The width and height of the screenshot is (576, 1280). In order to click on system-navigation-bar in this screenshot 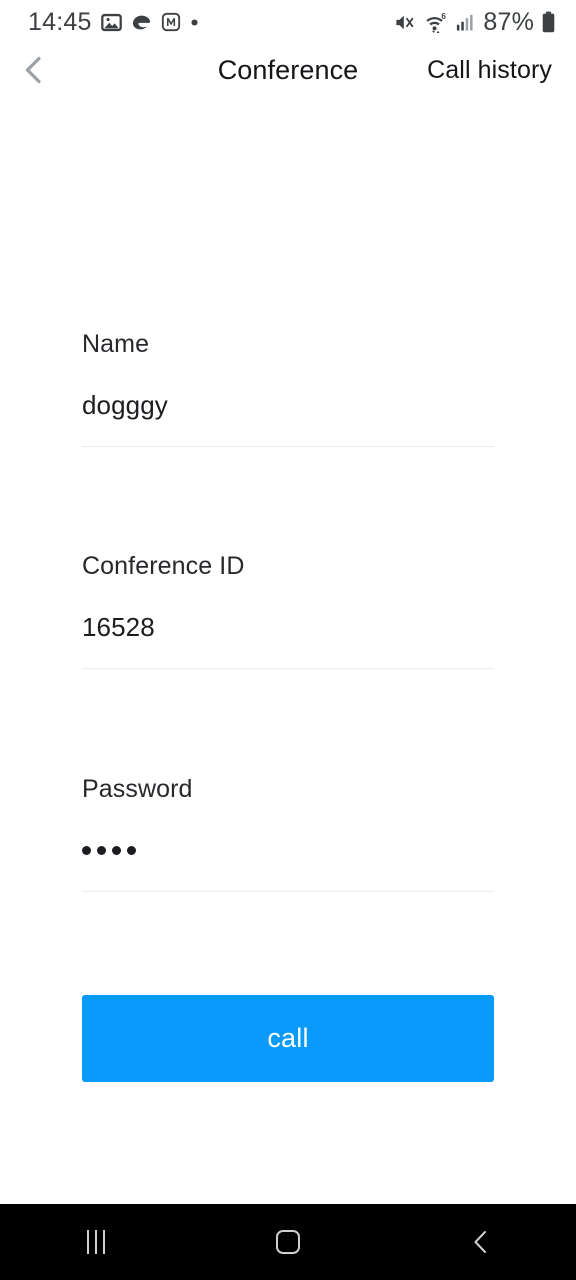, I will do `click(288, 1242)`.